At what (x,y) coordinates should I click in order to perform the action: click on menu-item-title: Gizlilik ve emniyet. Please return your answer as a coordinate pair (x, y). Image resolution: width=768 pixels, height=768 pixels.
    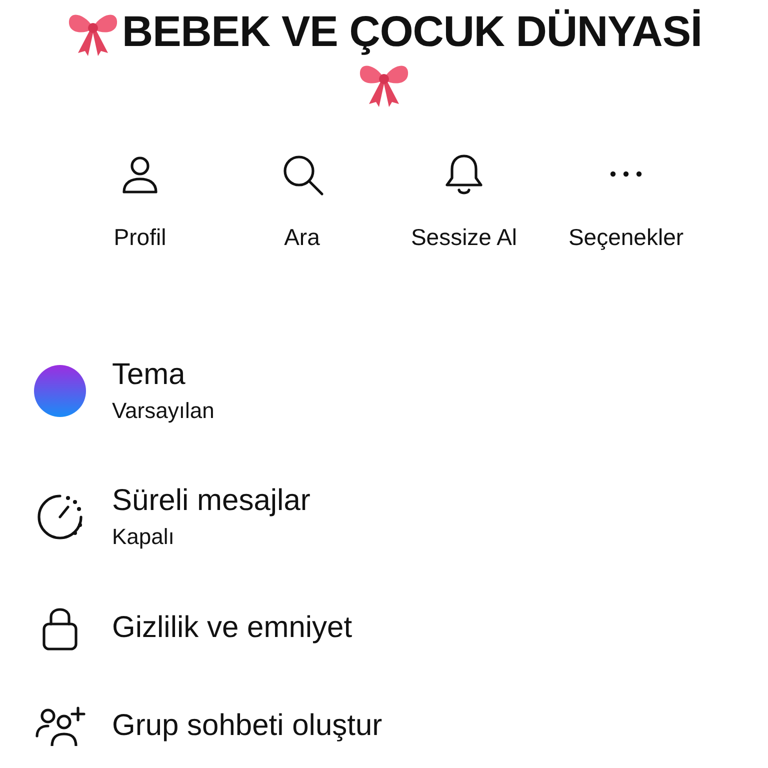
    Looking at the image, I should click on (232, 628).